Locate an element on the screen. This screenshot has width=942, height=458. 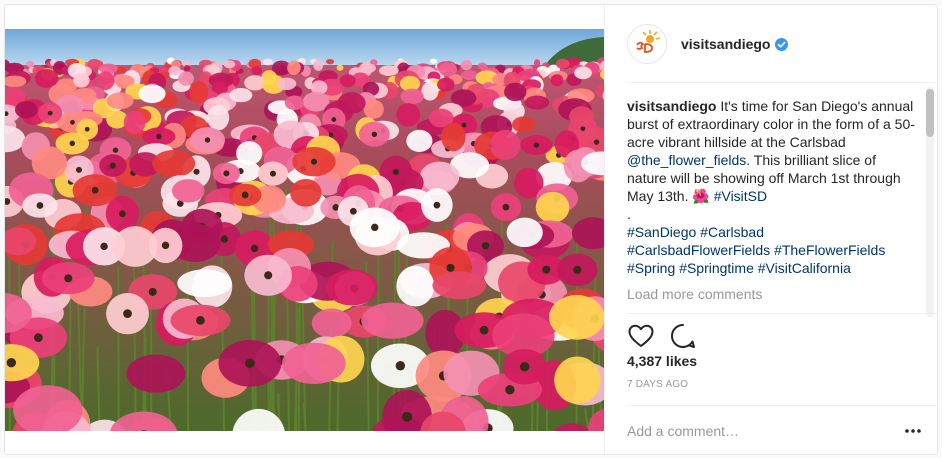
like-button is located at coordinates (641, 336).